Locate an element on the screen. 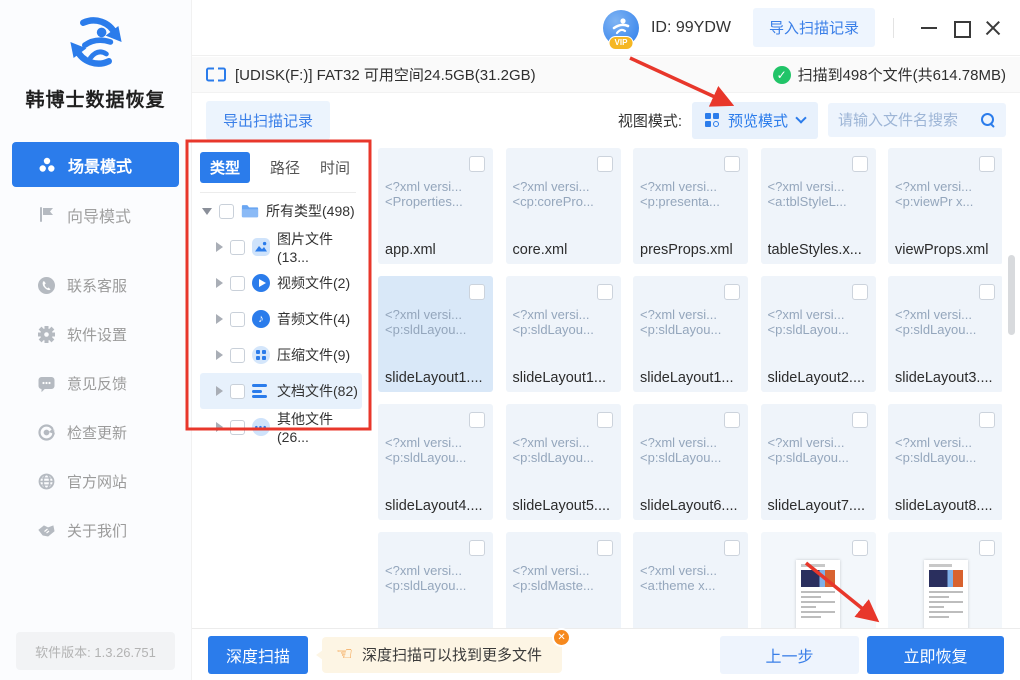 The image size is (1020, 680). file-card: <?xml versi... <Properties... app.xml is located at coordinates (435, 206).